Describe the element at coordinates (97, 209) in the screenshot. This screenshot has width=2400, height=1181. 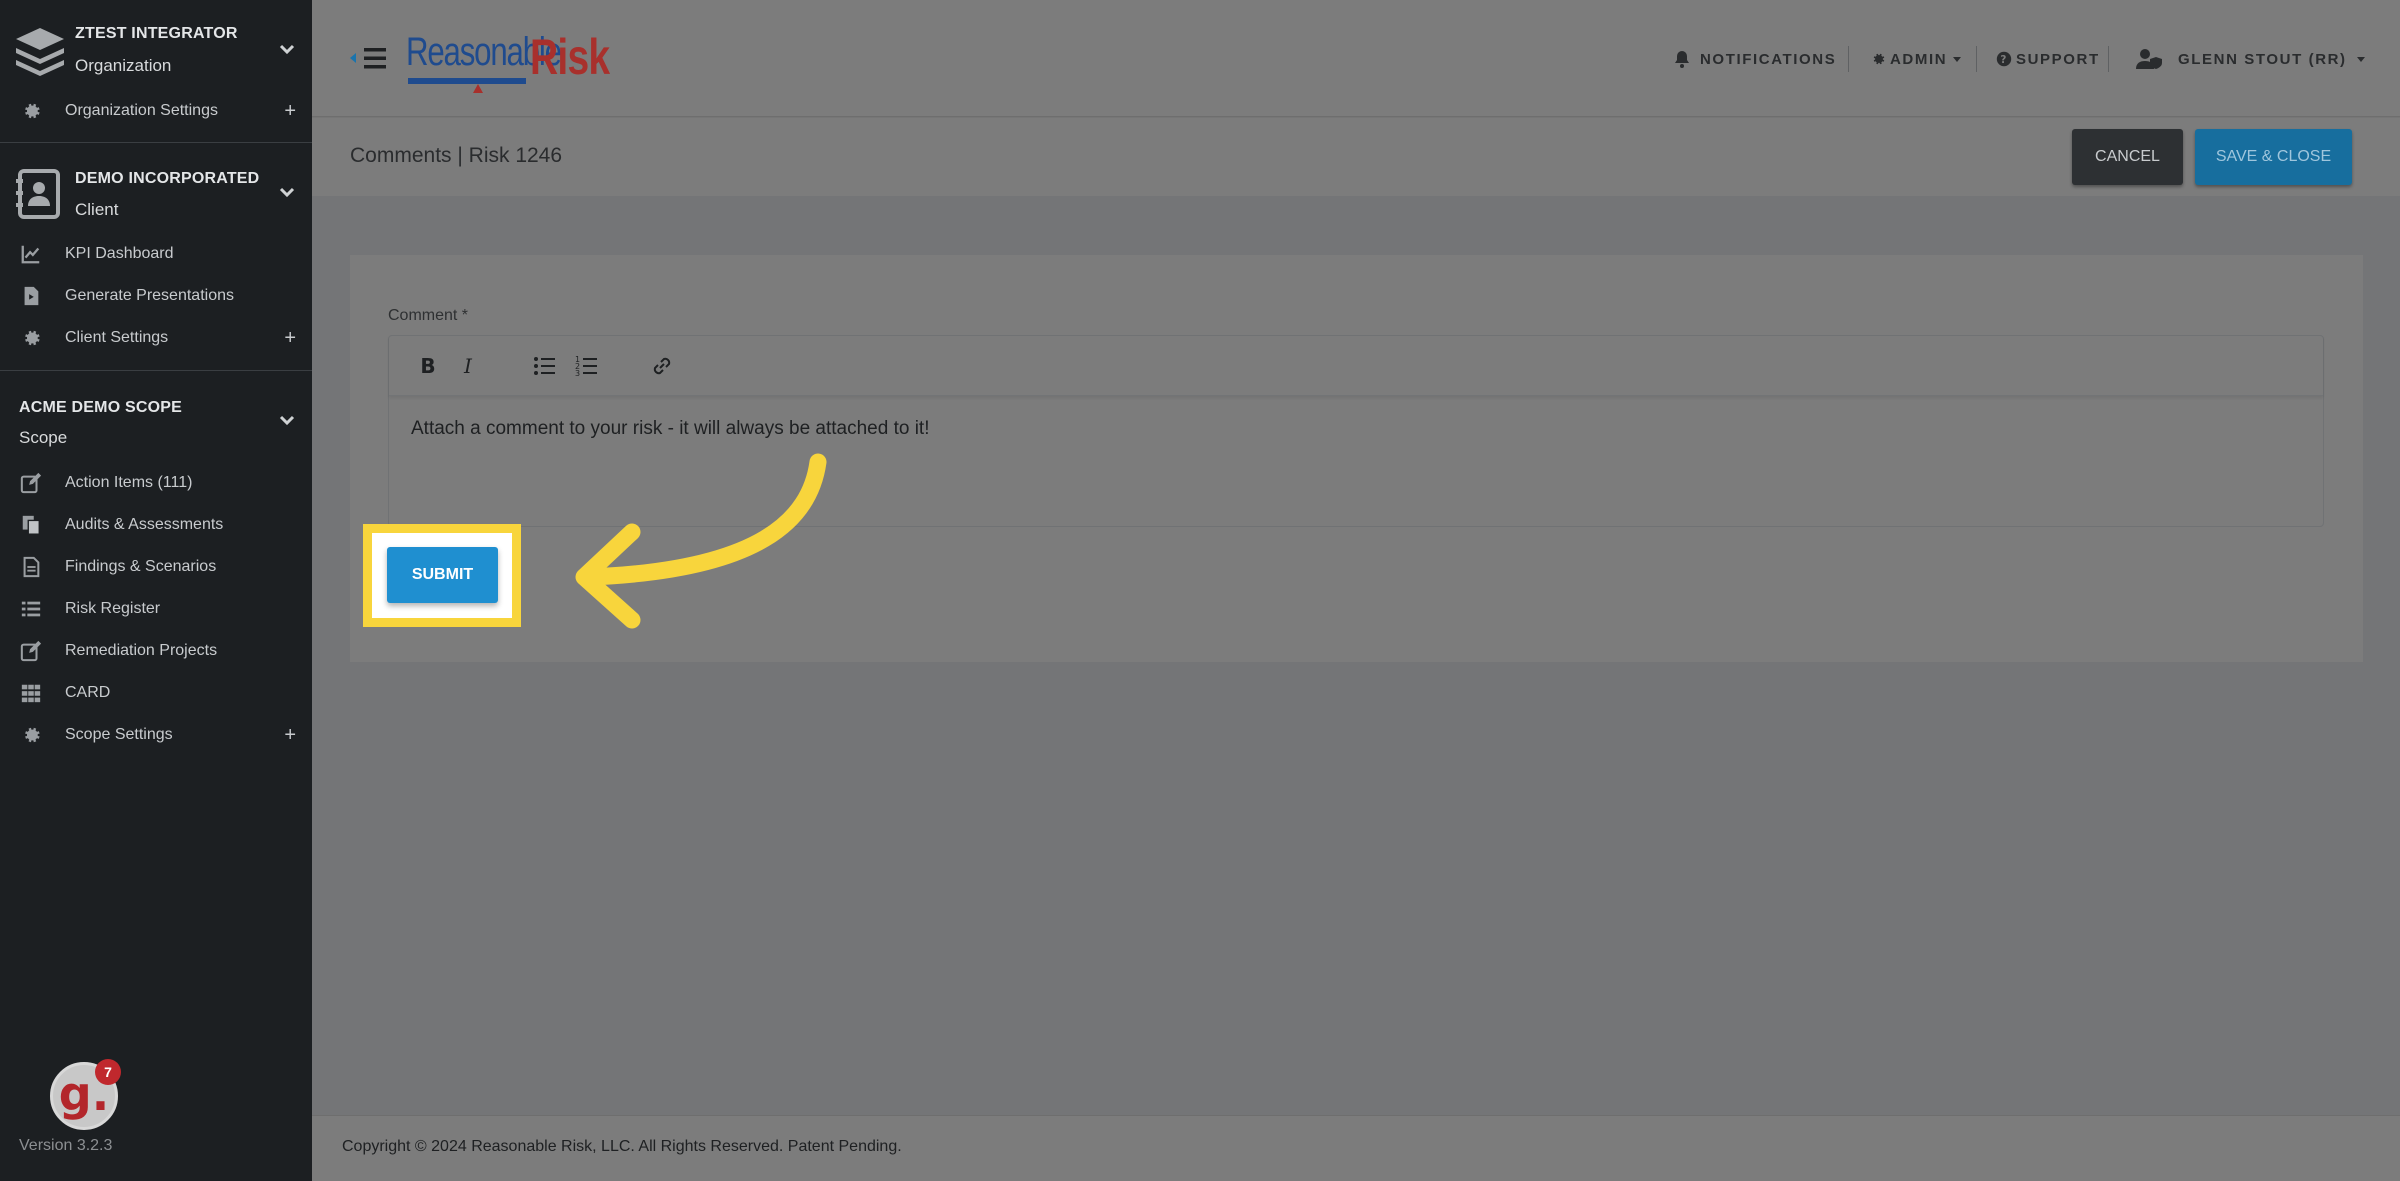
I see `client-subtitle: Client` at that location.